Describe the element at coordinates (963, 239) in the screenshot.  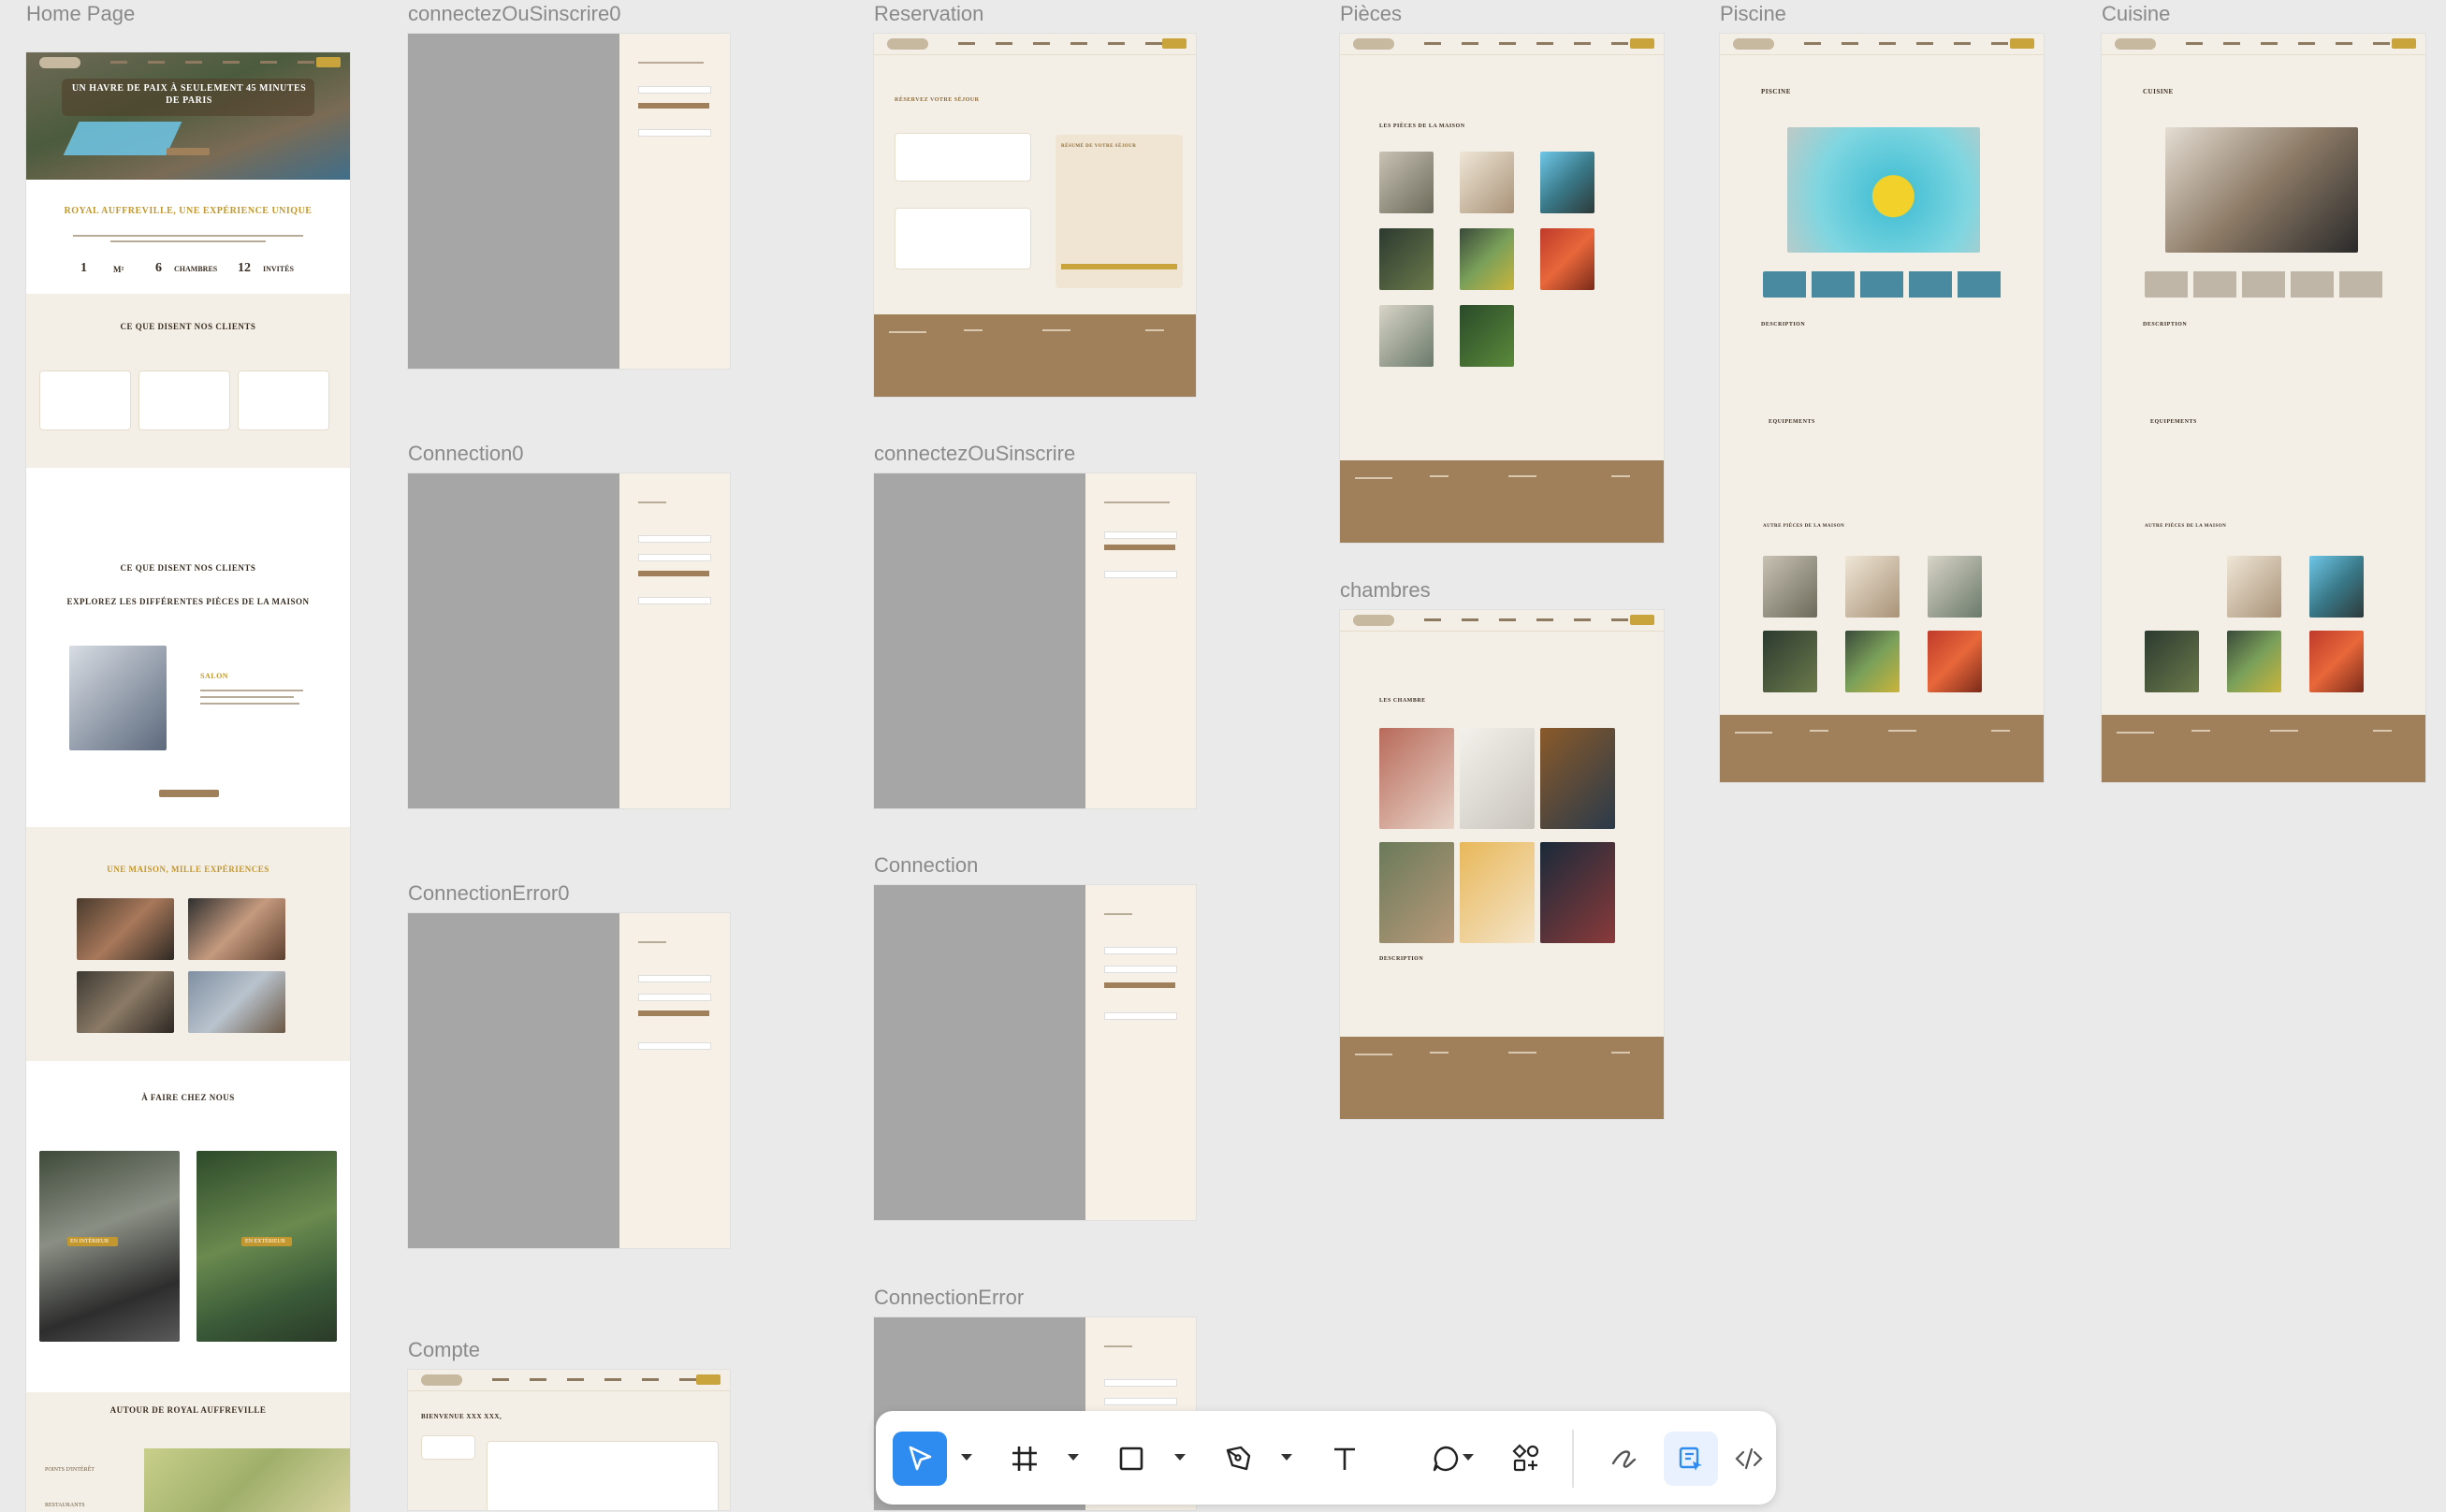
I see `payment-card` at that location.